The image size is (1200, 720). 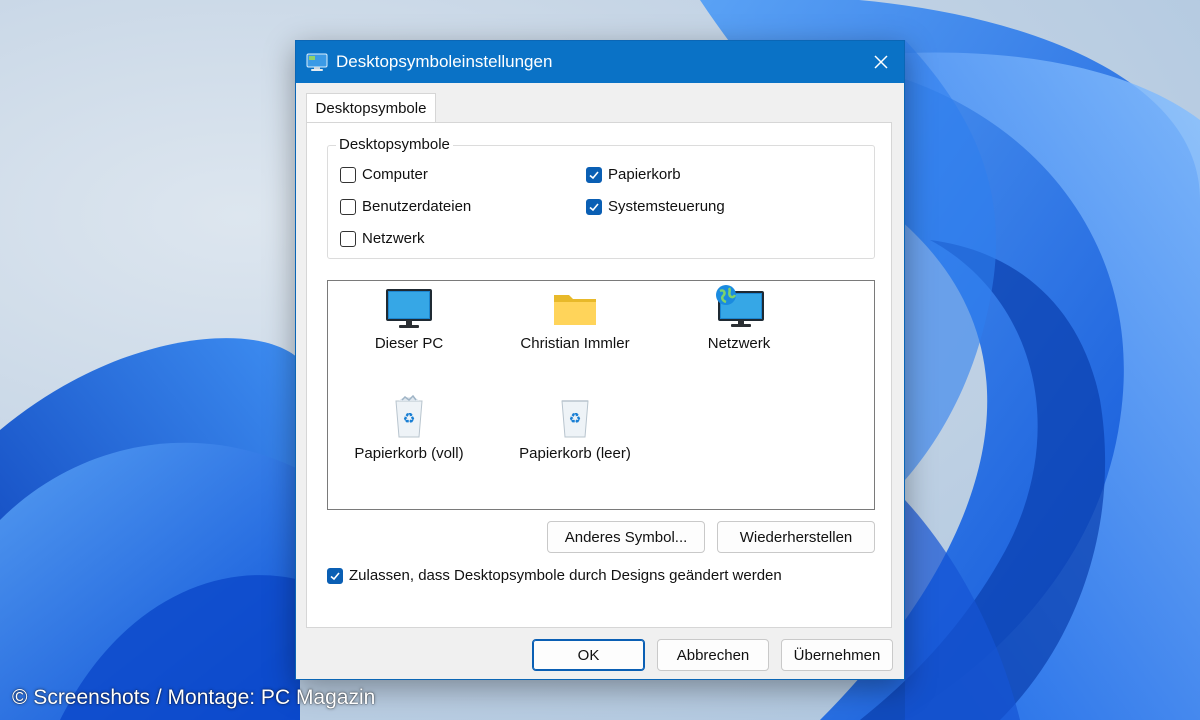 I want to click on group-label: Desktopsymbole, so click(x=394, y=144).